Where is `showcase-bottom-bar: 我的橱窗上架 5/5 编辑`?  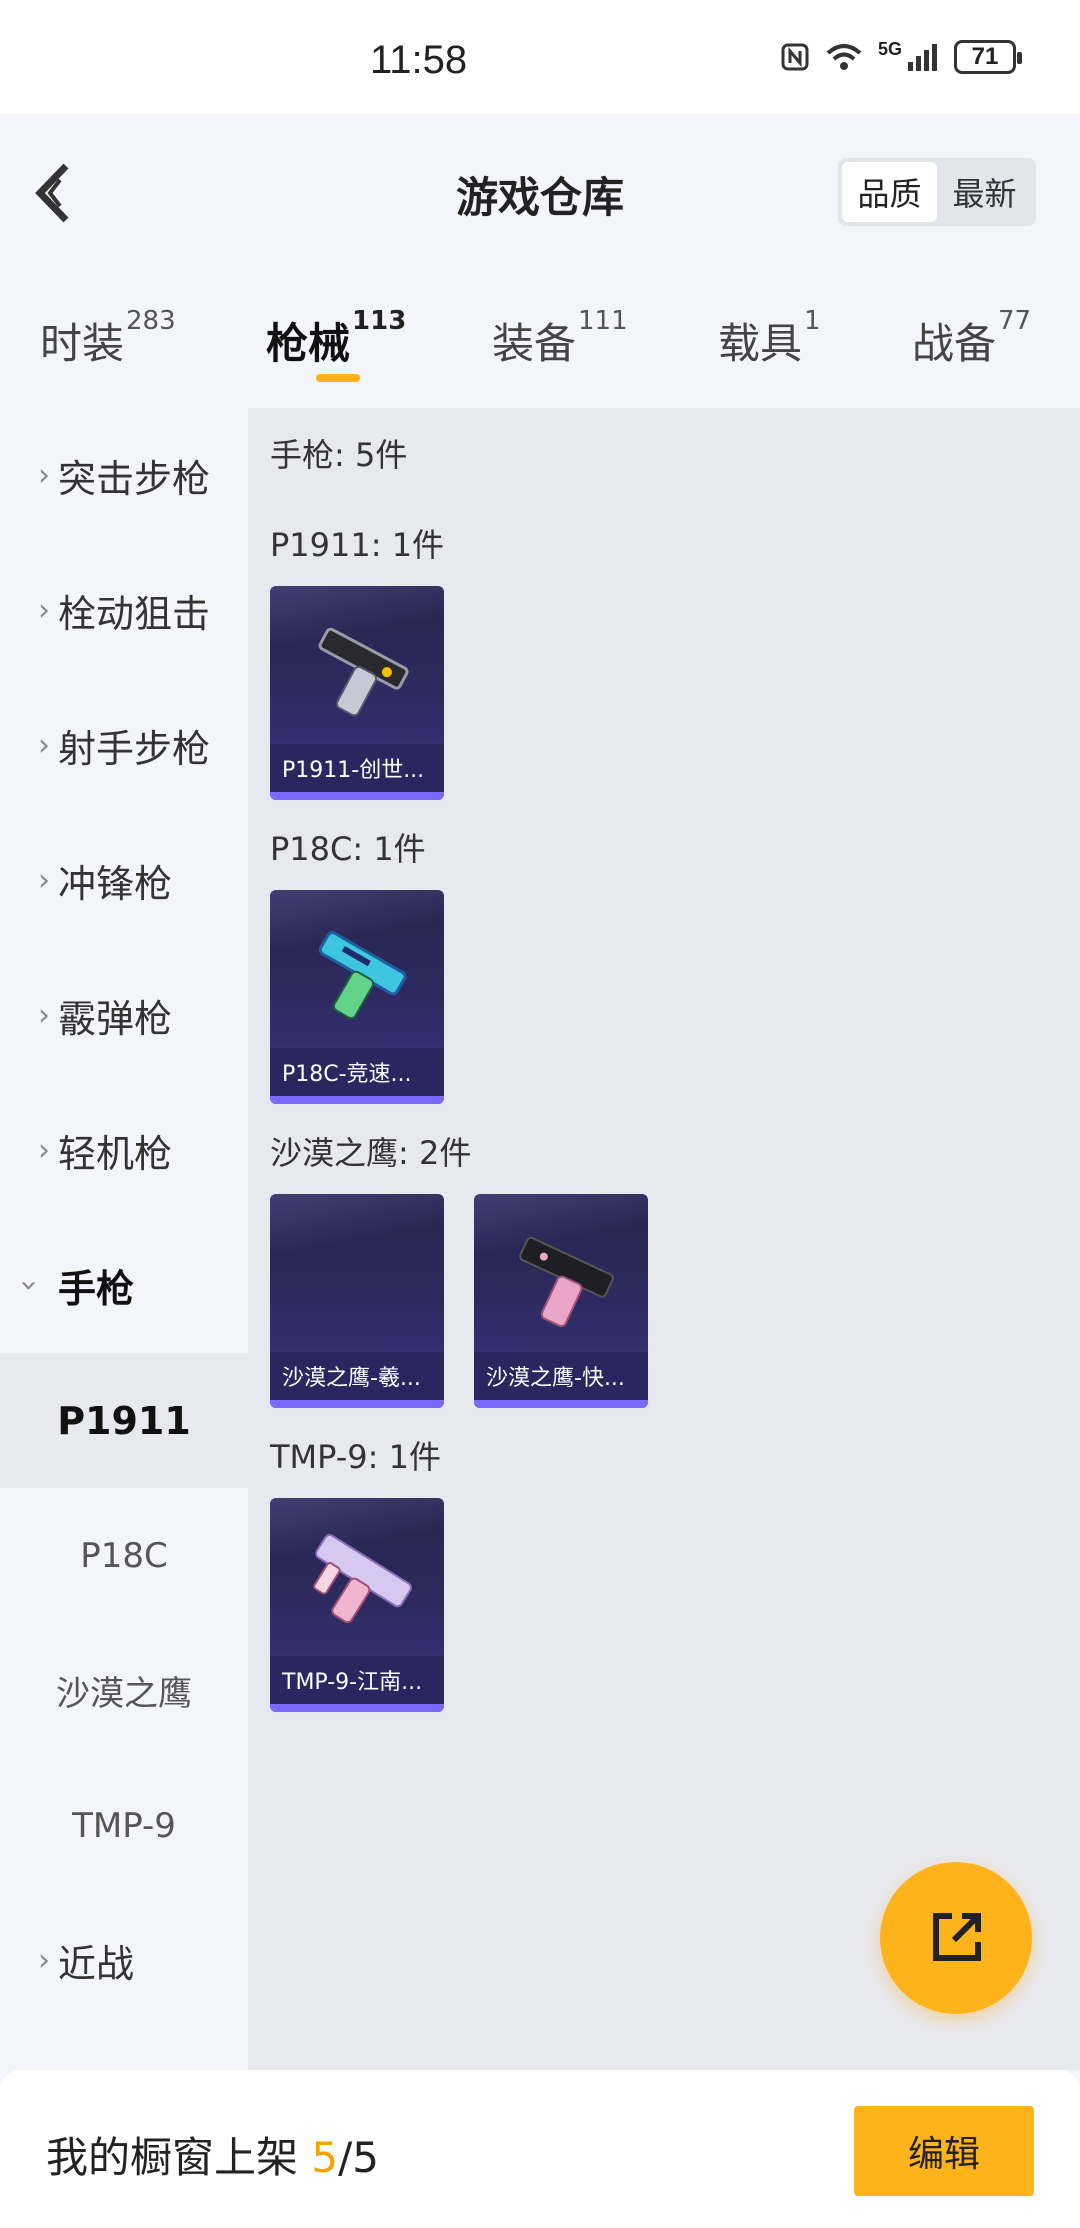 showcase-bottom-bar: 我的橱窗上架 5/5 编辑 is located at coordinates (540, 2149).